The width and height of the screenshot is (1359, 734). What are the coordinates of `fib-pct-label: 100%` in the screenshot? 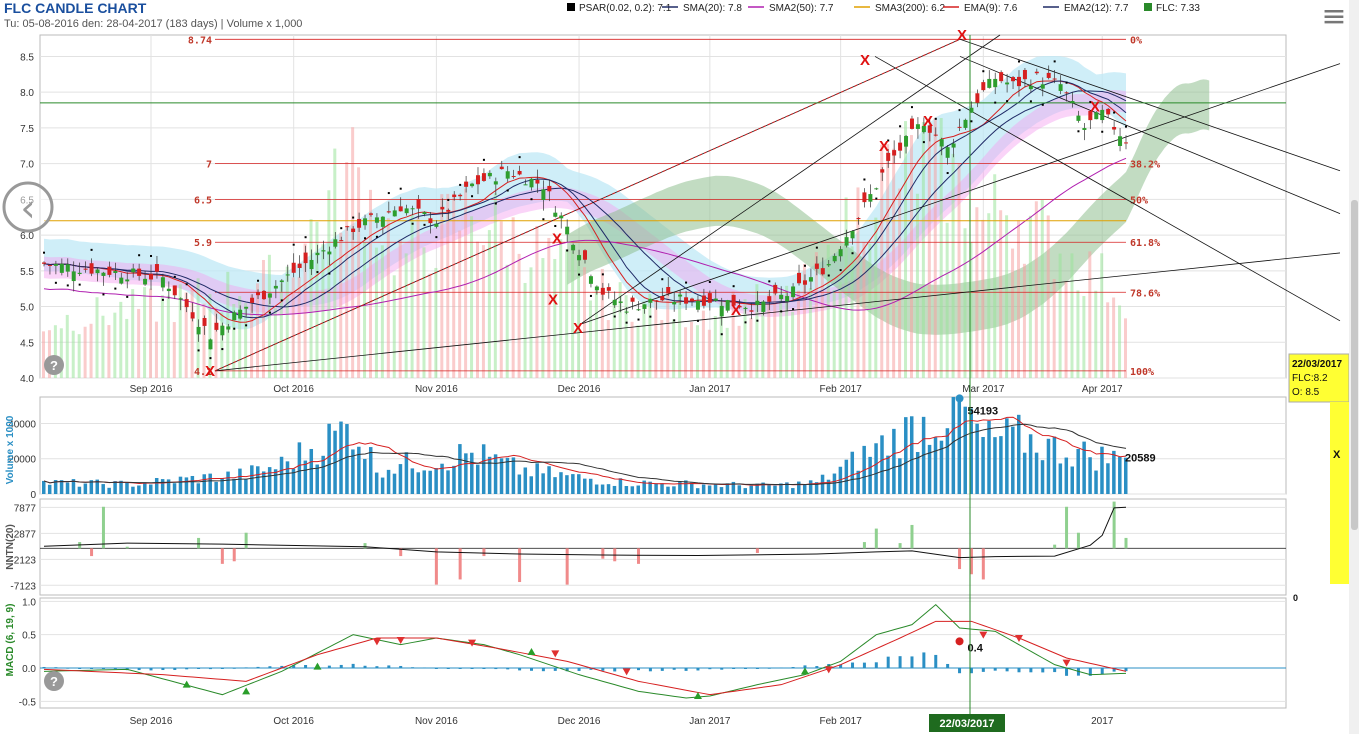 It's located at (1142, 372).